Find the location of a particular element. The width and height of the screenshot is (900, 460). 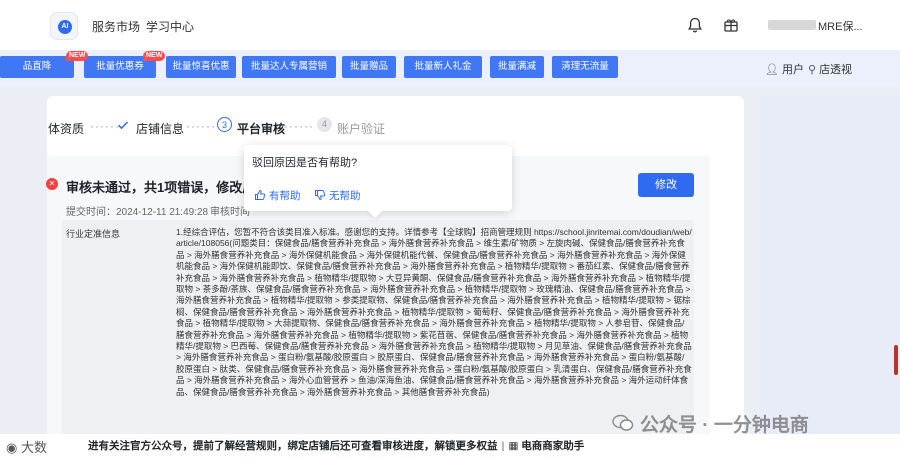

promo-price-cut-button: 品直降 is located at coordinates (37, 67).